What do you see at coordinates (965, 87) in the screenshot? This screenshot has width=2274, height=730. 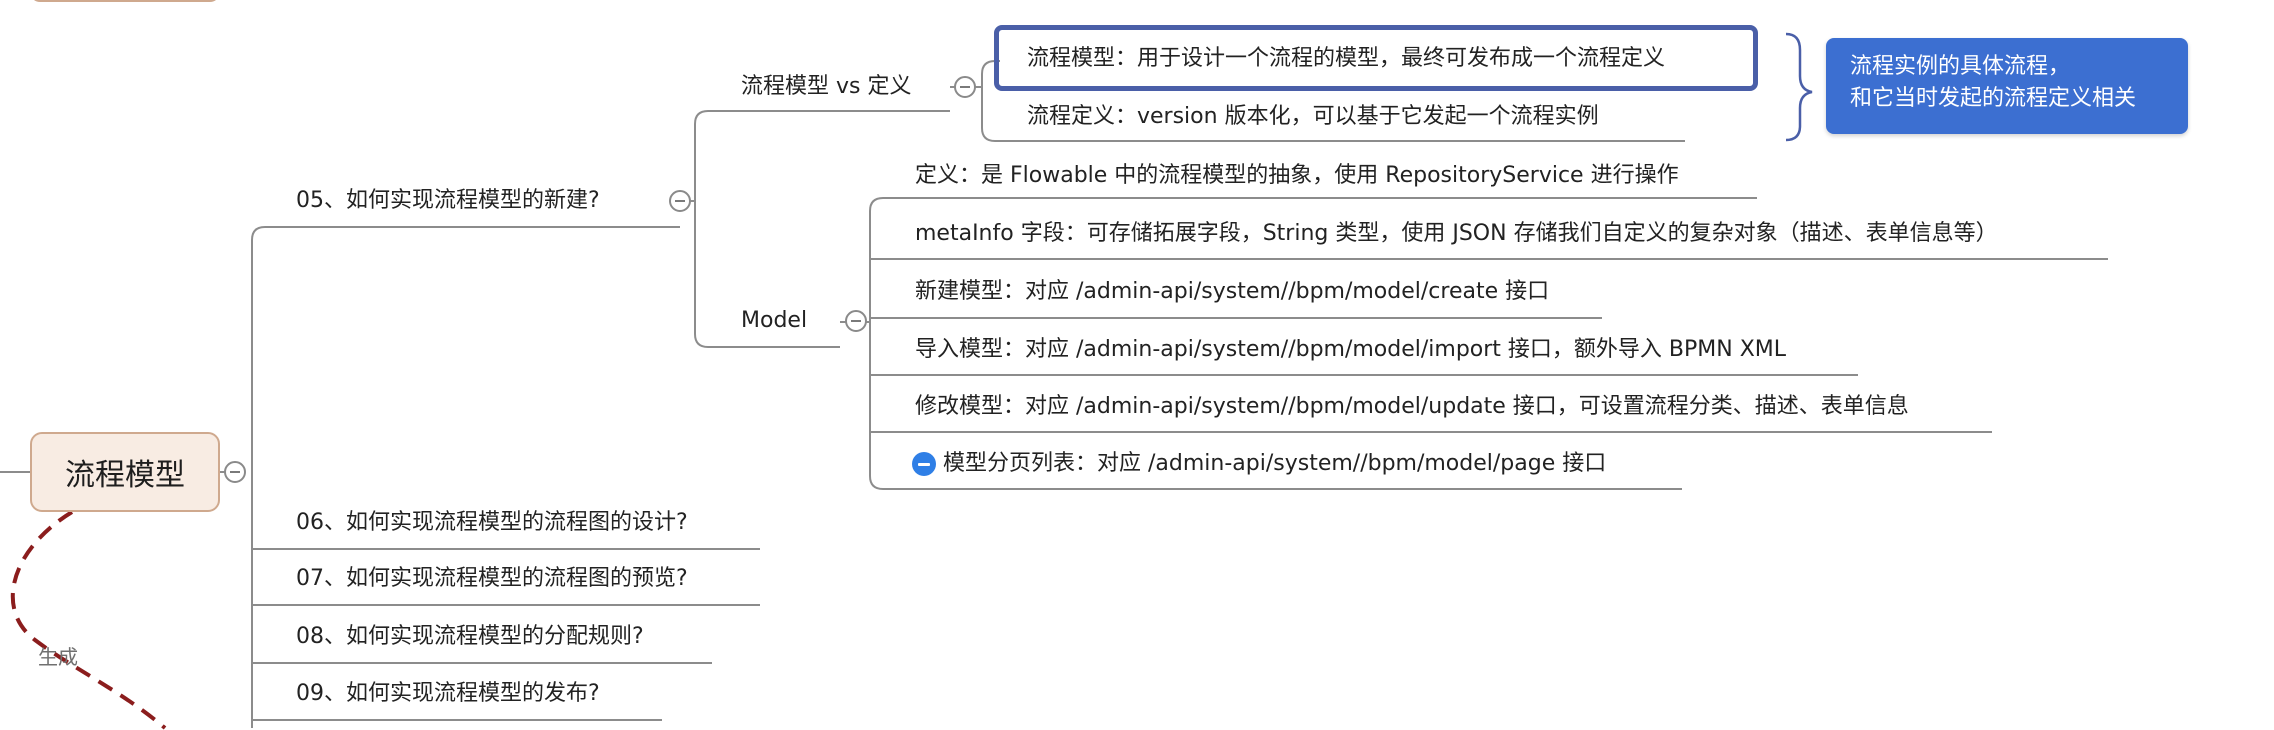 I see `vs-definition-collapse-icon` at bounding box center [965, 87].